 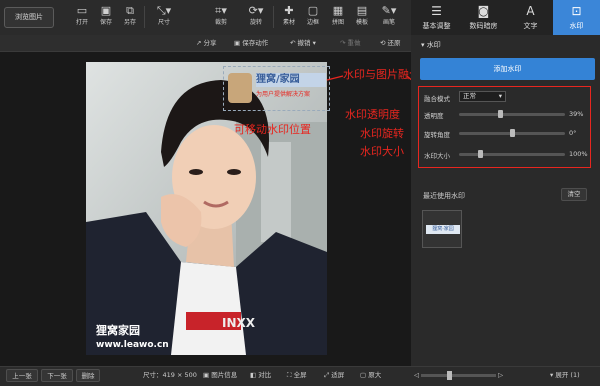 What do you see at coordinates (221, 18) in the screenshot?
I see `crop-button: ⌗▾ 裁剪` at bounding box center [221, 18].